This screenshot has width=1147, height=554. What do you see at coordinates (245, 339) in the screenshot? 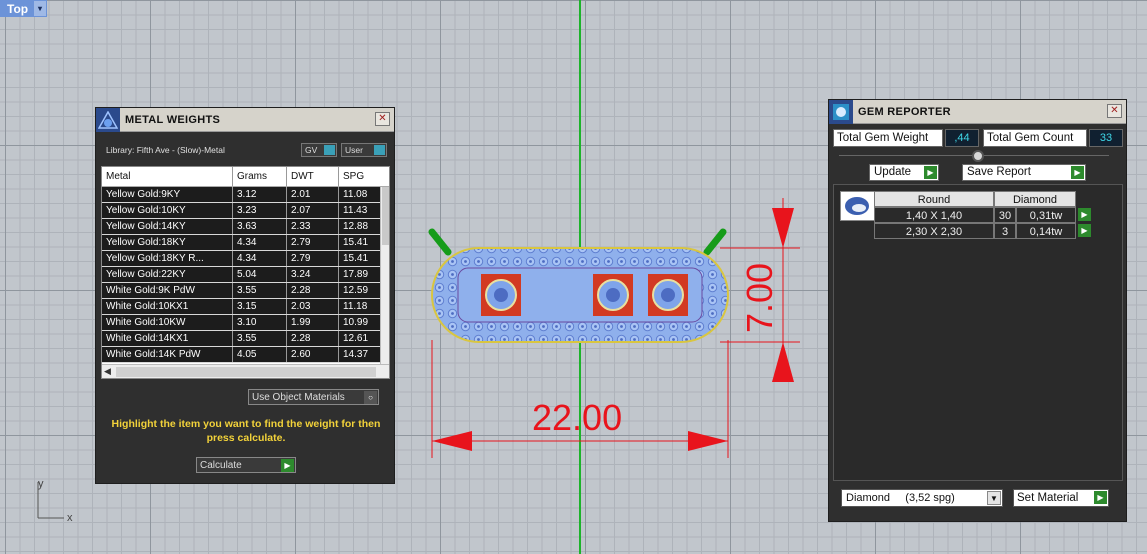
I see `table-row: White Gold:14KX1 3.55 2.28 12.61` at bounding box center [245, 339].